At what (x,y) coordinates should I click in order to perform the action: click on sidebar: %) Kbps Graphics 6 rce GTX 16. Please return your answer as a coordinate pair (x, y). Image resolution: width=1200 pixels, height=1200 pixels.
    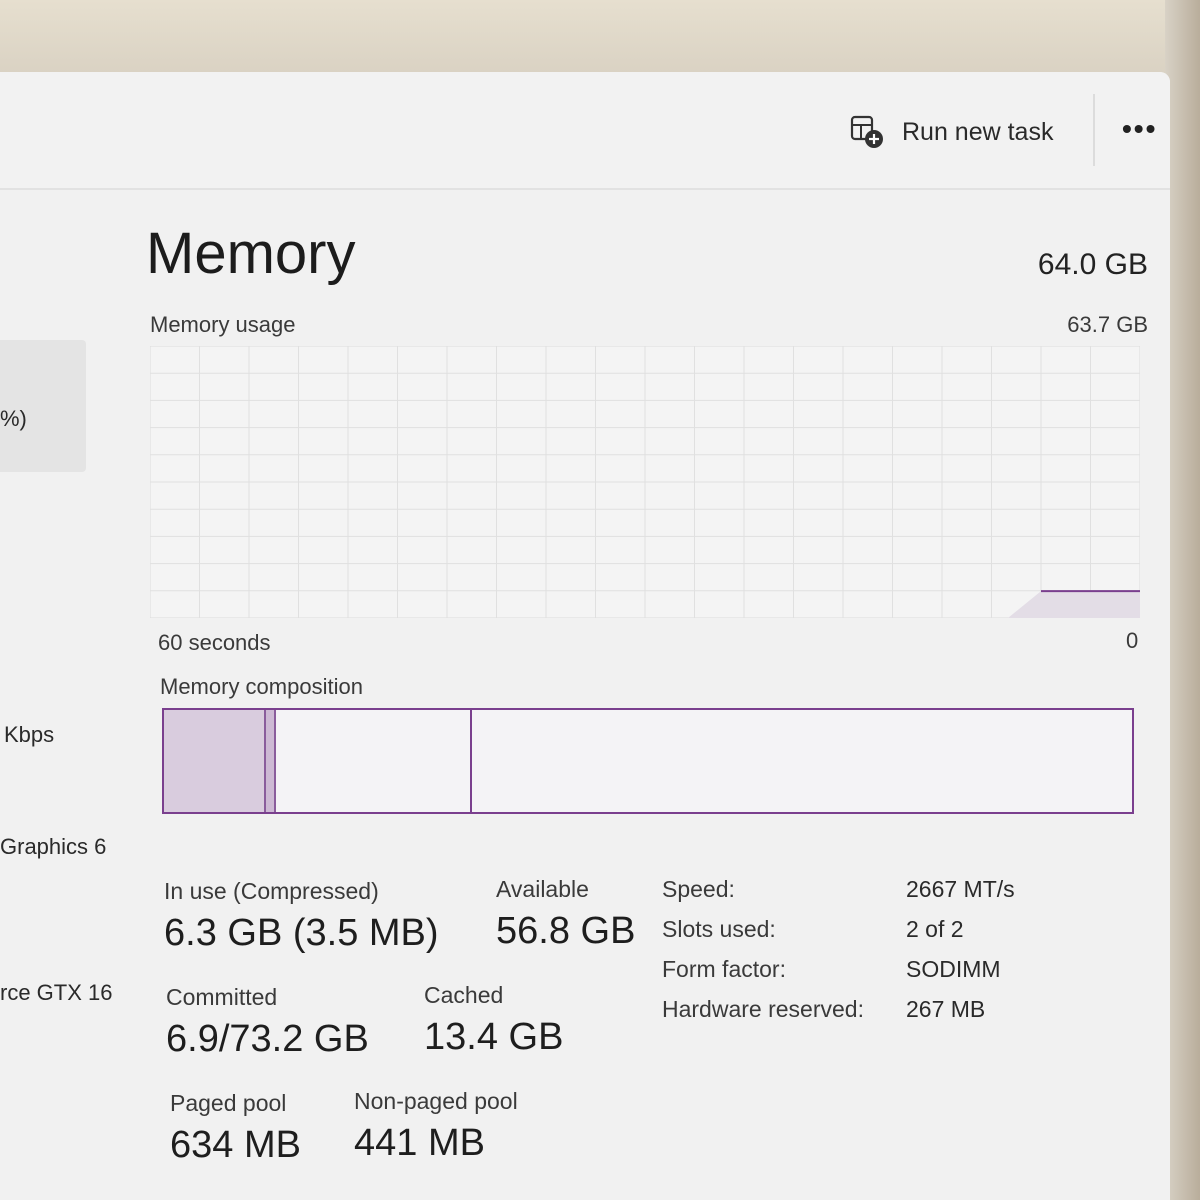
    Looking at the image, I should click on (56, 695).